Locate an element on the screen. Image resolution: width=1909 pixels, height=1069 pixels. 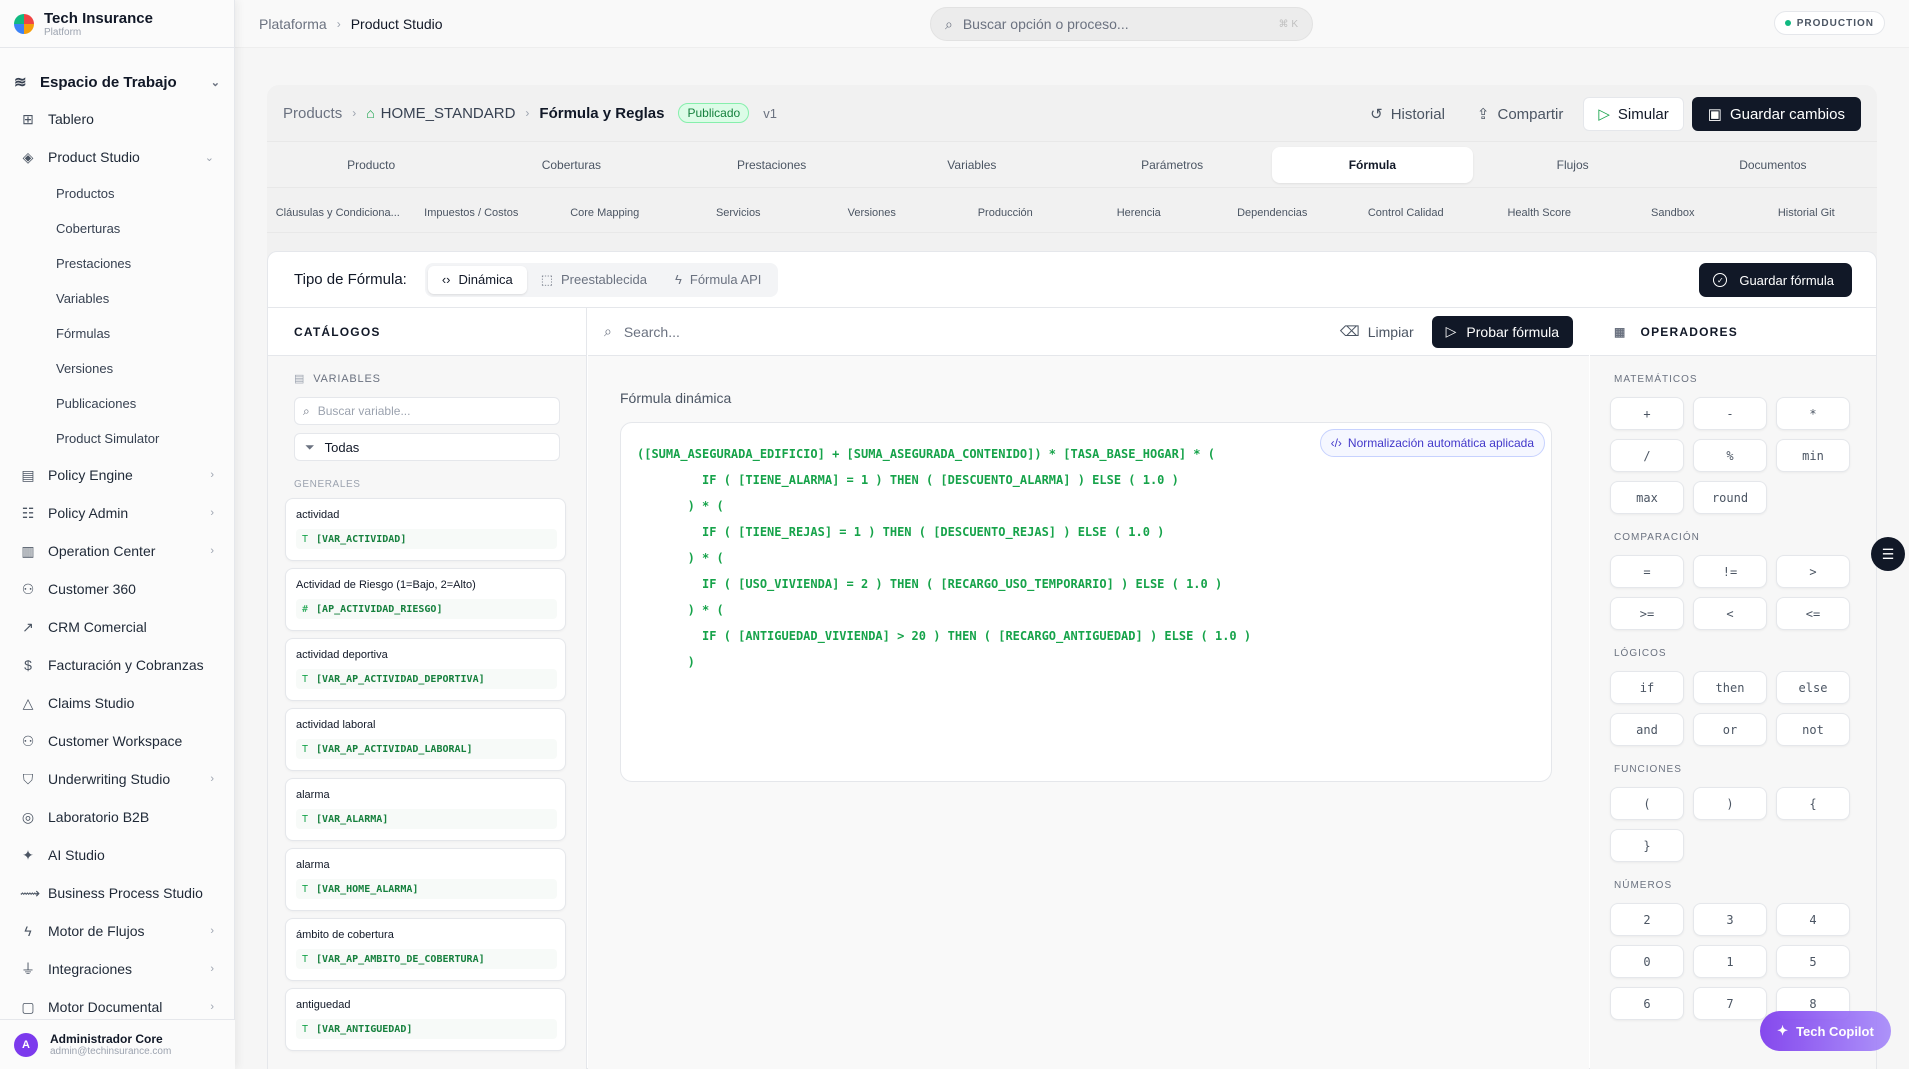
operator-button: < is located at coordinates (1730, 613).